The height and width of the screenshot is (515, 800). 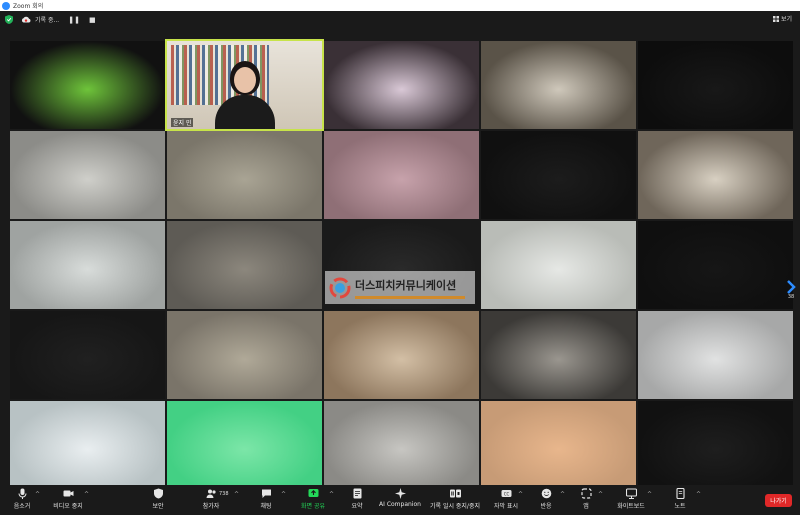 I want to click on ai-companion-button: AI Companion, so click(x=400, y=498).